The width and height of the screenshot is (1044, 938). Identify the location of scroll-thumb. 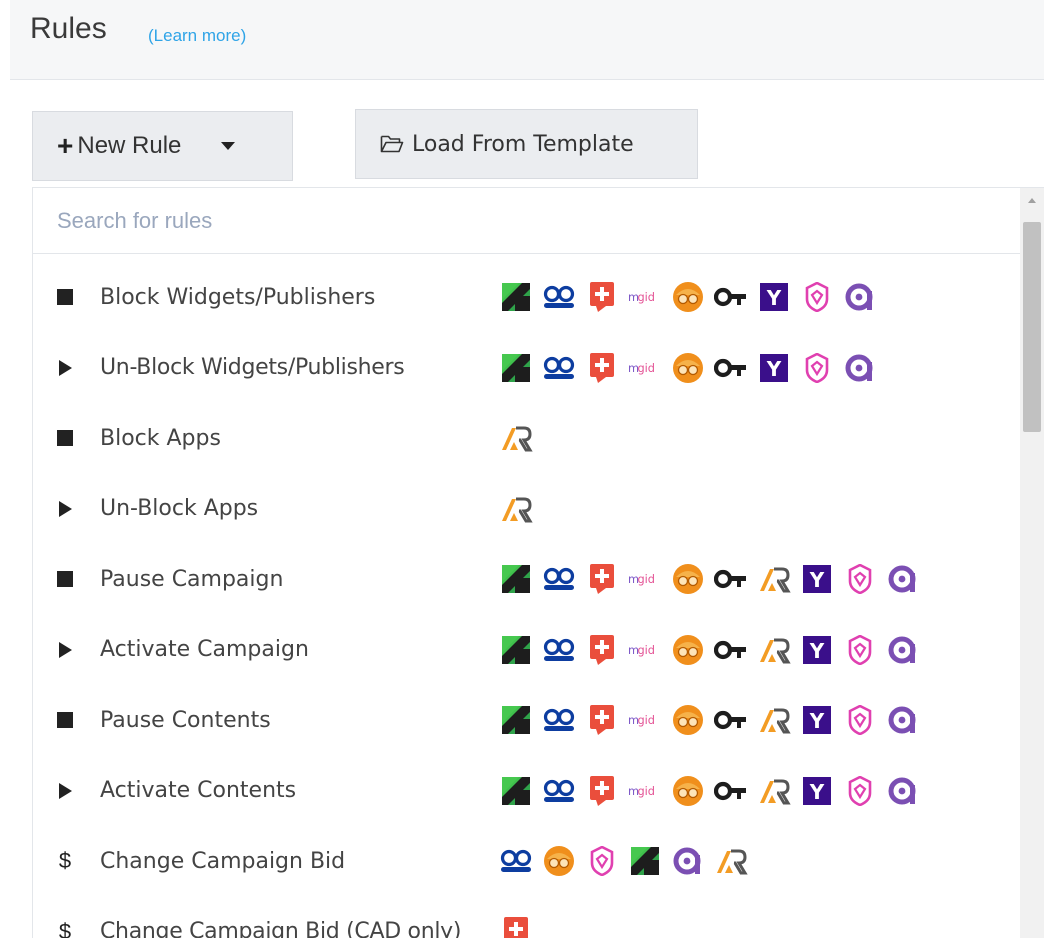
(1032, 327).